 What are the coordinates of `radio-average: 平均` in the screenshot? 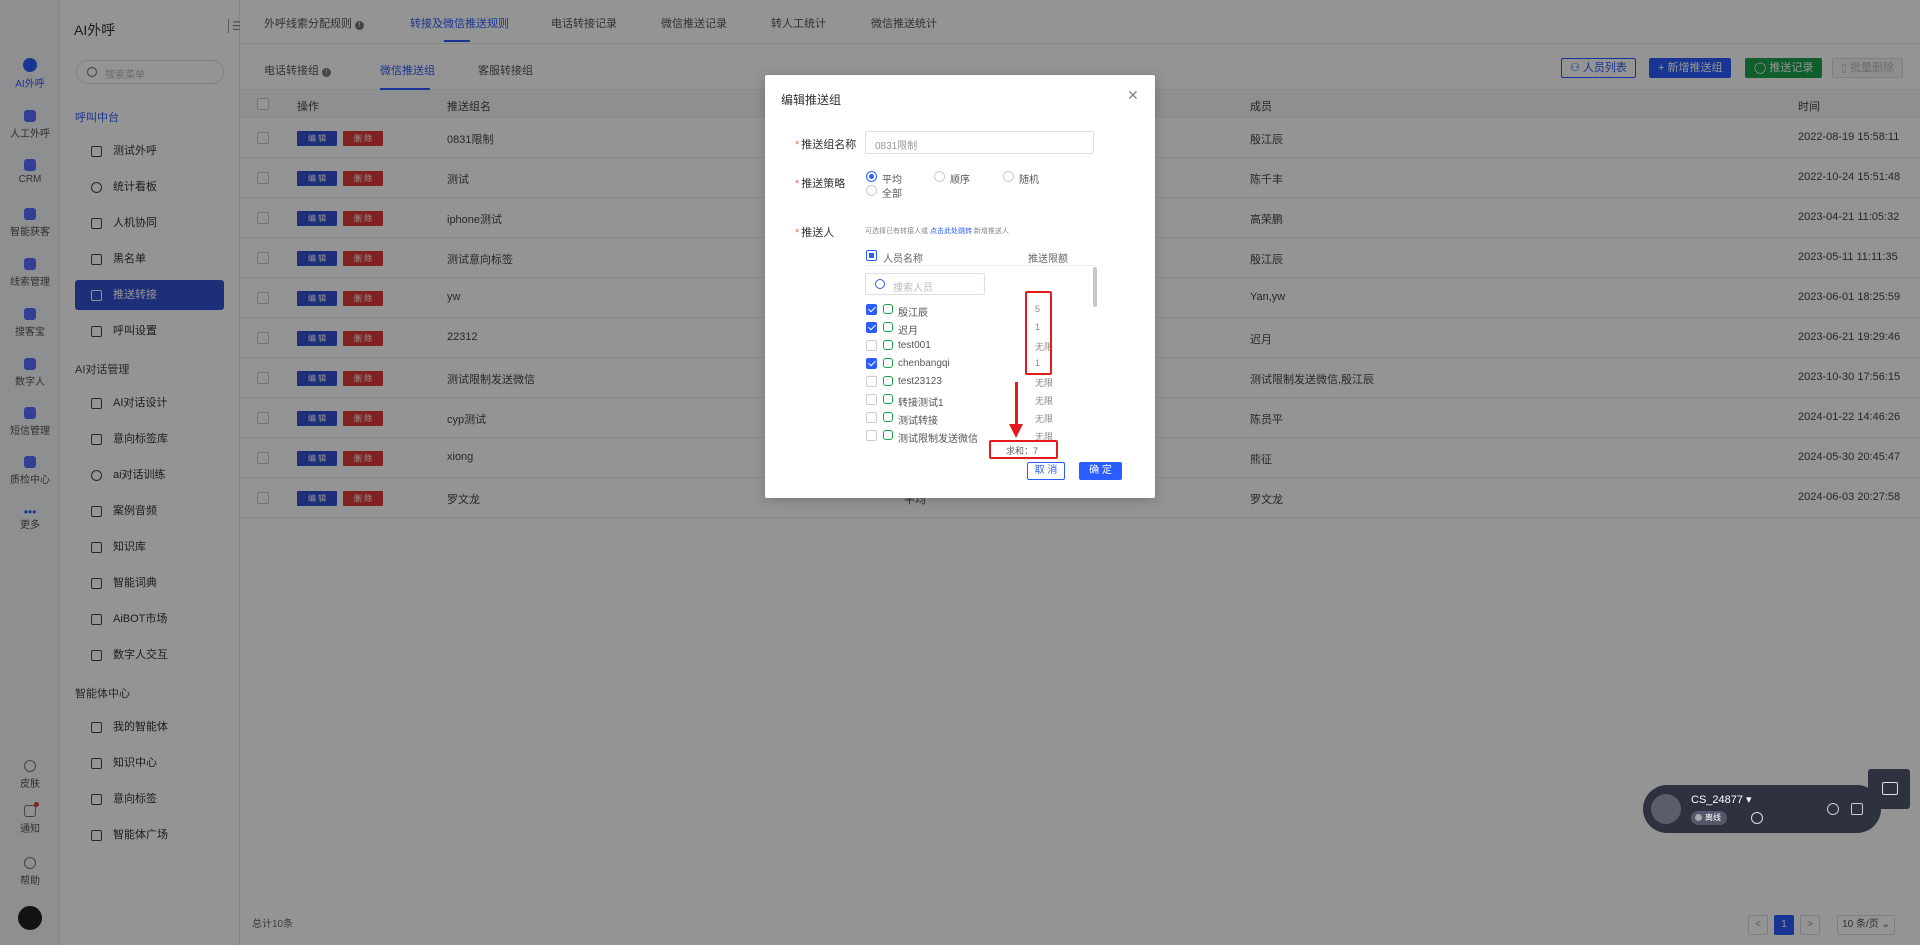 It's located at (884, 178).